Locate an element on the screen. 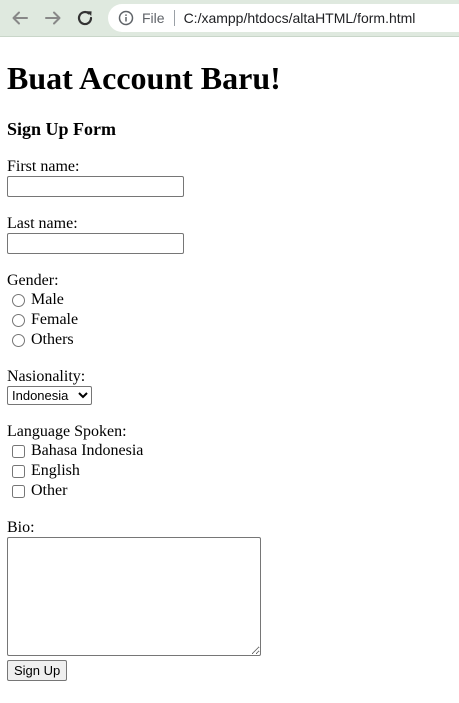  reload-icon is located at coordinates (85, 18).